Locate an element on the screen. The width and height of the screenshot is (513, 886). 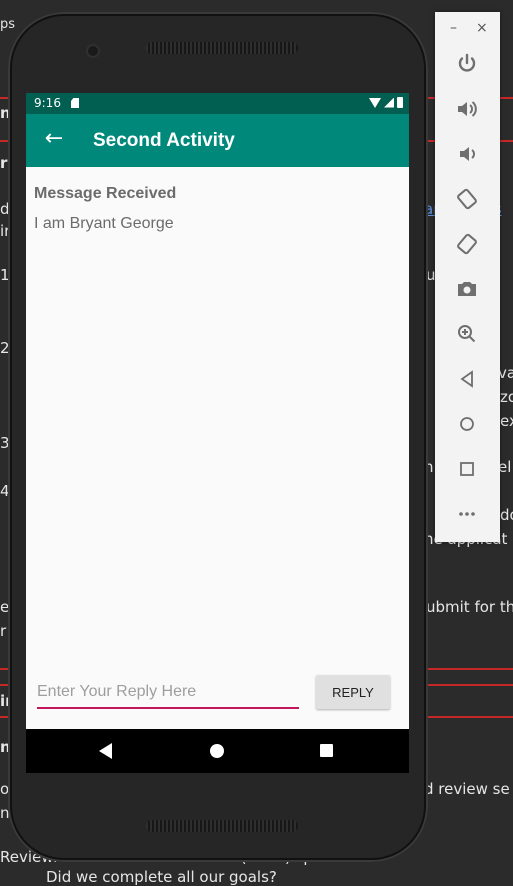
reply-button: REPLY is located at coordinates (353, 692).